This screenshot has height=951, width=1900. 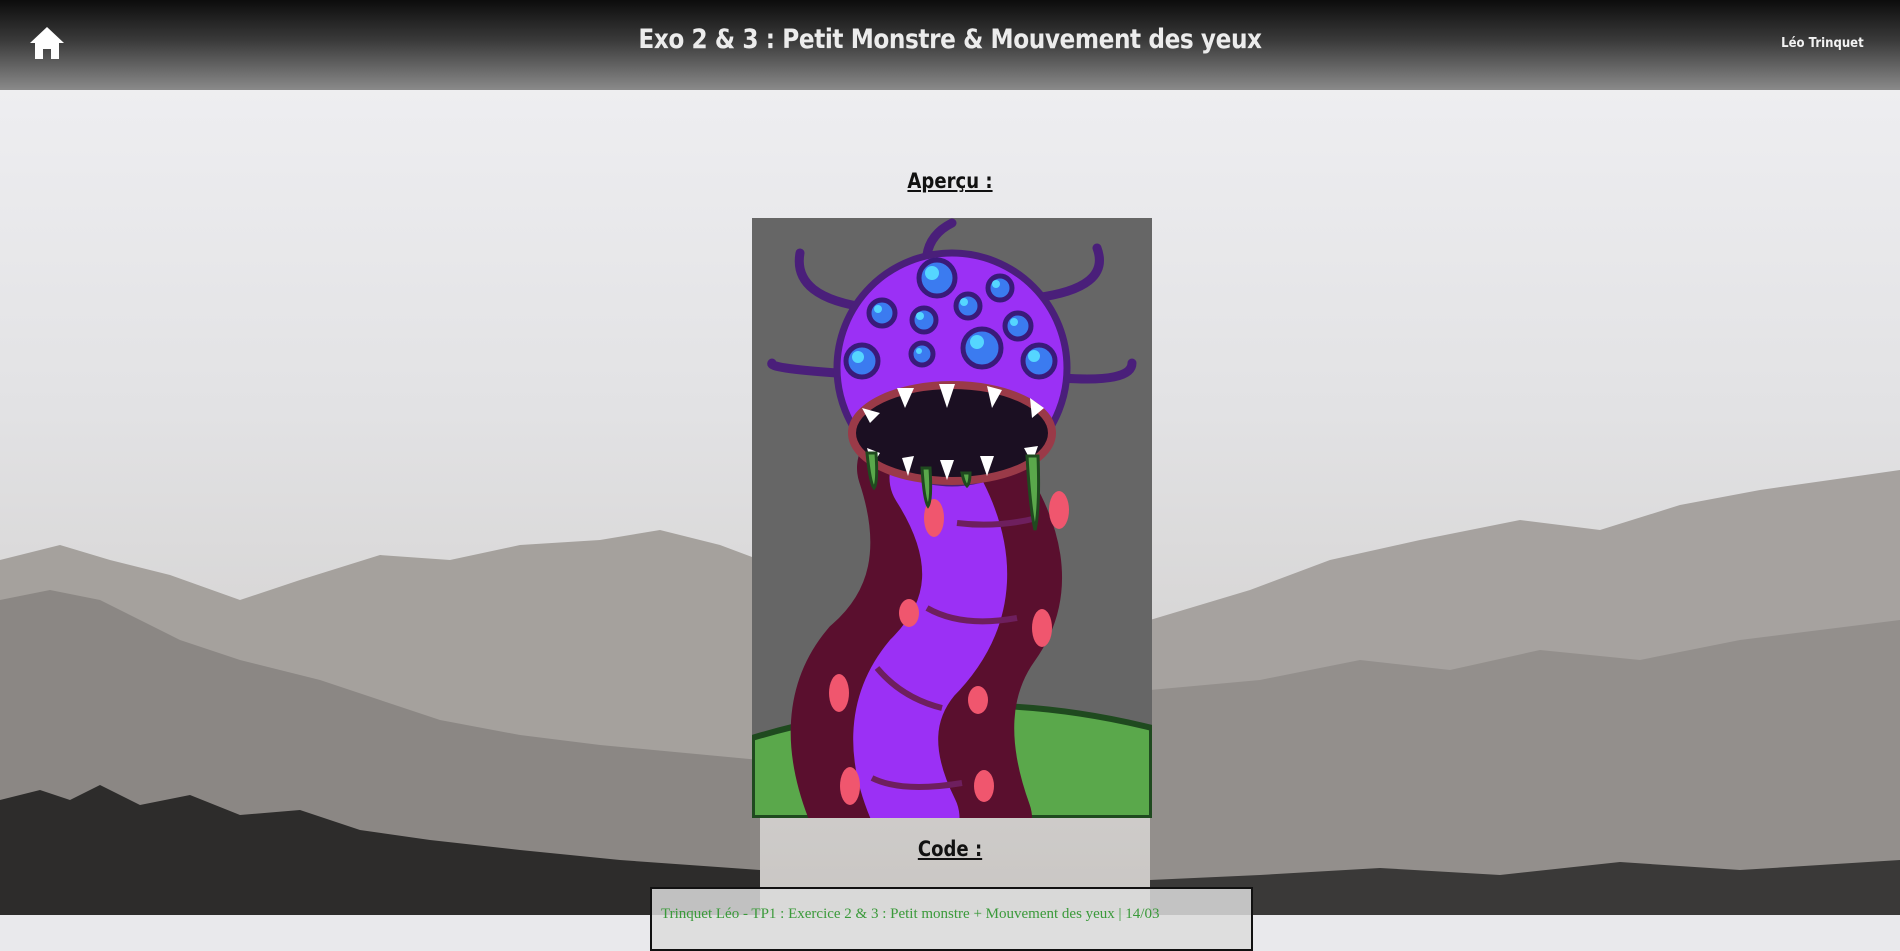 I want to click on home-icon, so click(x=47, y=43).